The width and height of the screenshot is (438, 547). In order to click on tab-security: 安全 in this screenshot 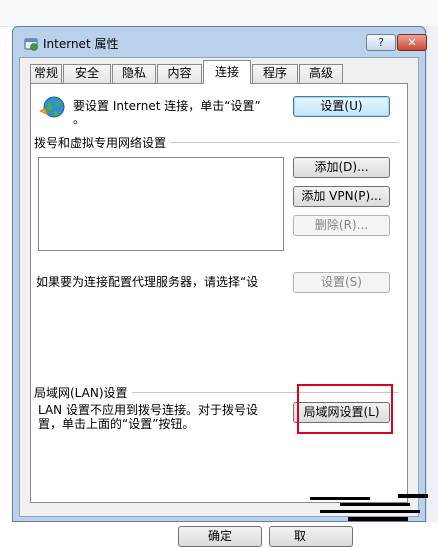, I will do `click(87, 73)`.